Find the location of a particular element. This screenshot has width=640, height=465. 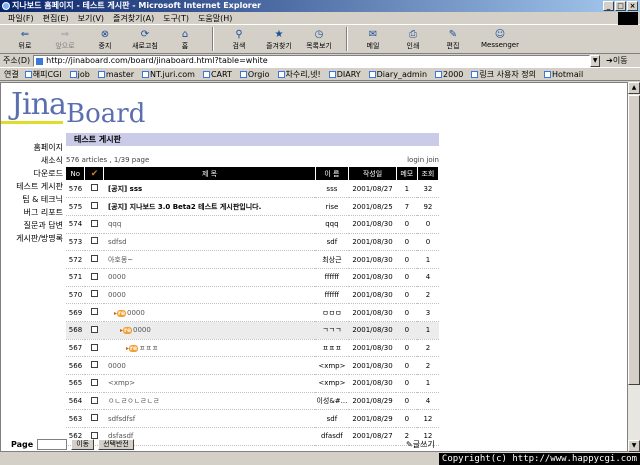

home-button: ⌂ 홈 is located at coordinates (185, 39).